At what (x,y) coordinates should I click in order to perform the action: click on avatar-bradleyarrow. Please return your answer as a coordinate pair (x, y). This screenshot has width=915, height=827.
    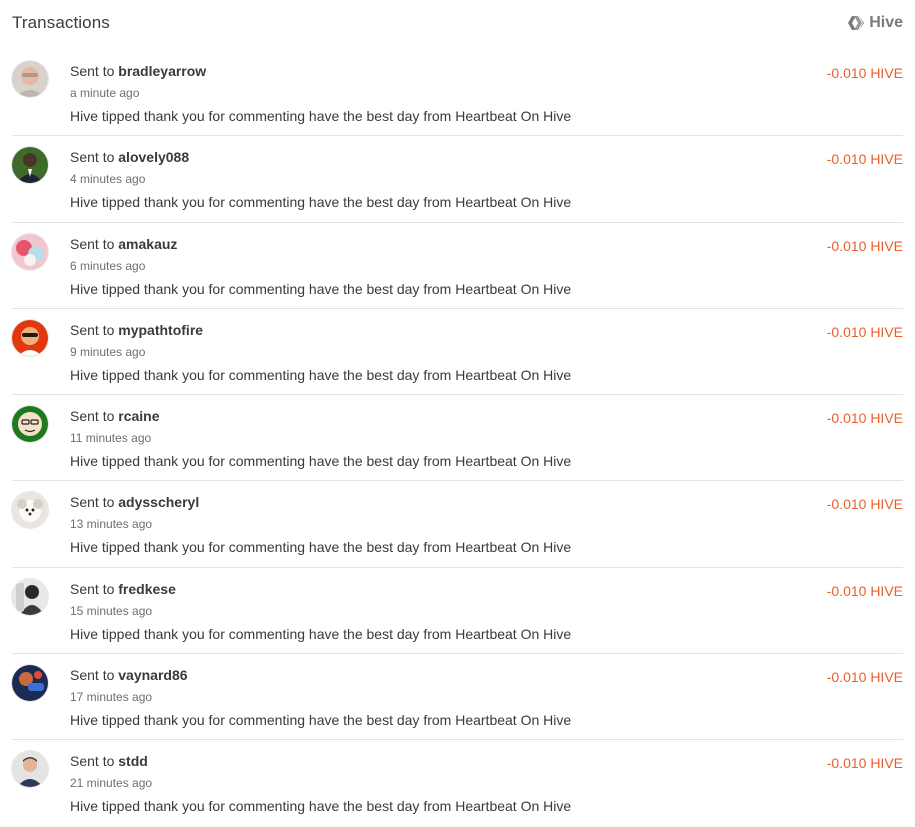
    Looking at the image, I should click on (30, 79).